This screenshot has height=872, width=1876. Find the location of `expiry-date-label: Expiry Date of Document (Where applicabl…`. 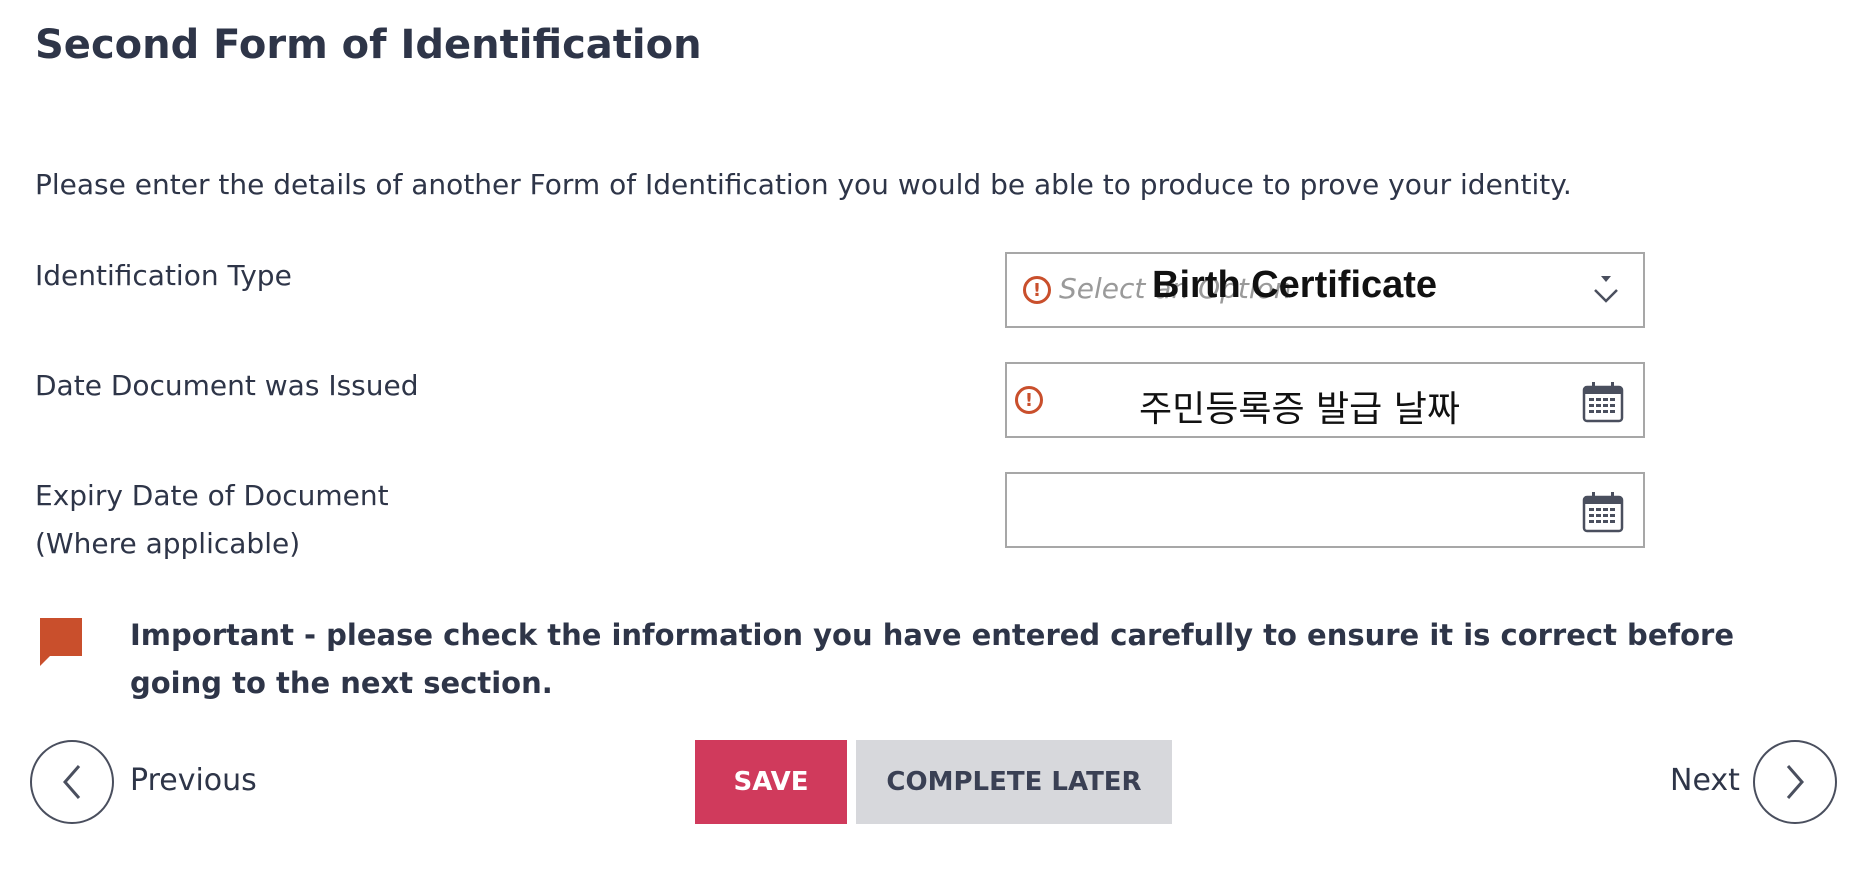

expiry-date-label: Expiry Date of Document (Where applicabl… is located at coordinates (212, 520).